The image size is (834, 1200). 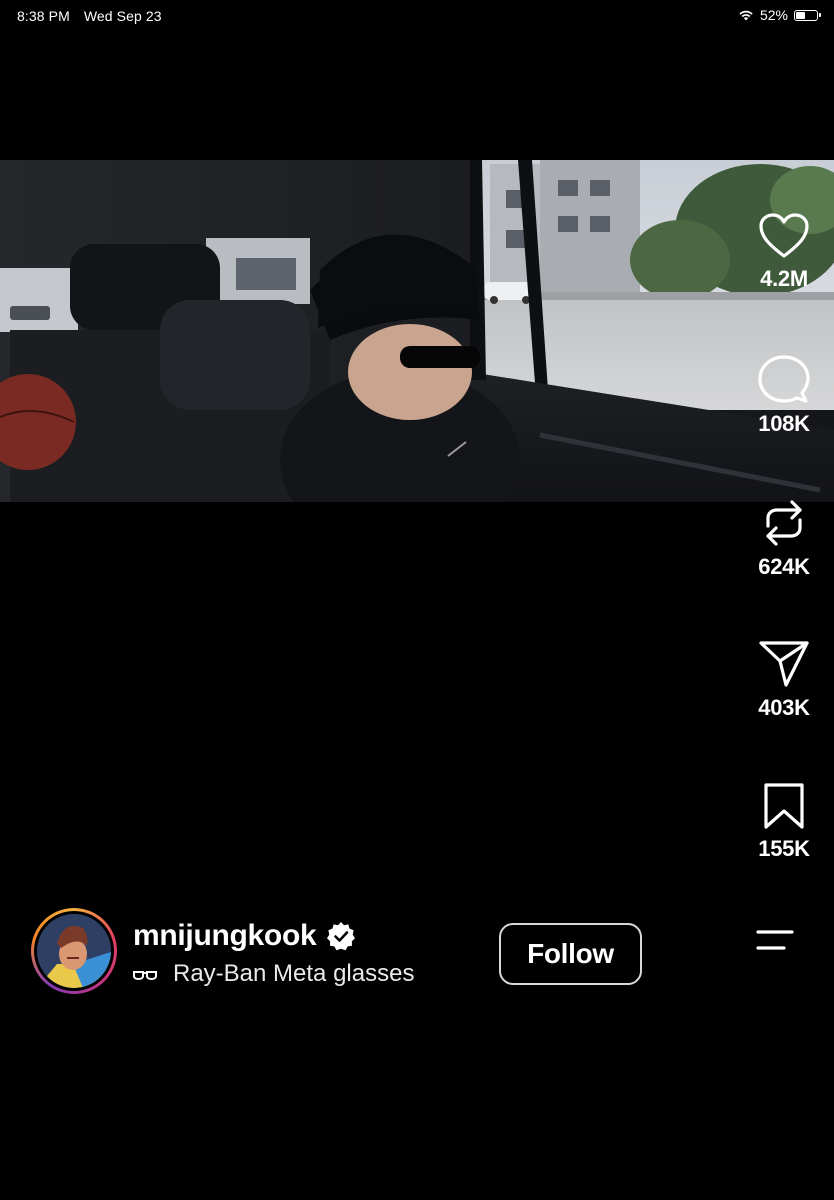 I want to click on status-time: 8:38 PM, so click(x=43, y=16).